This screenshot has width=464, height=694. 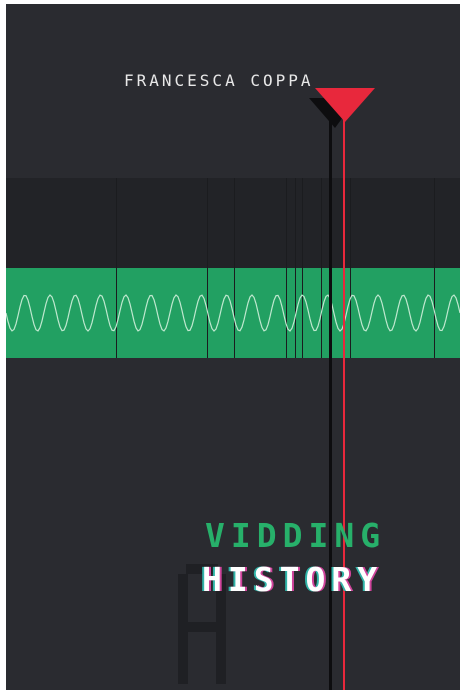 What do you see at coordinates (293, 579) in the screenshot?
I see `title-line-2: HISTORY` at bounding box center [293, 579].